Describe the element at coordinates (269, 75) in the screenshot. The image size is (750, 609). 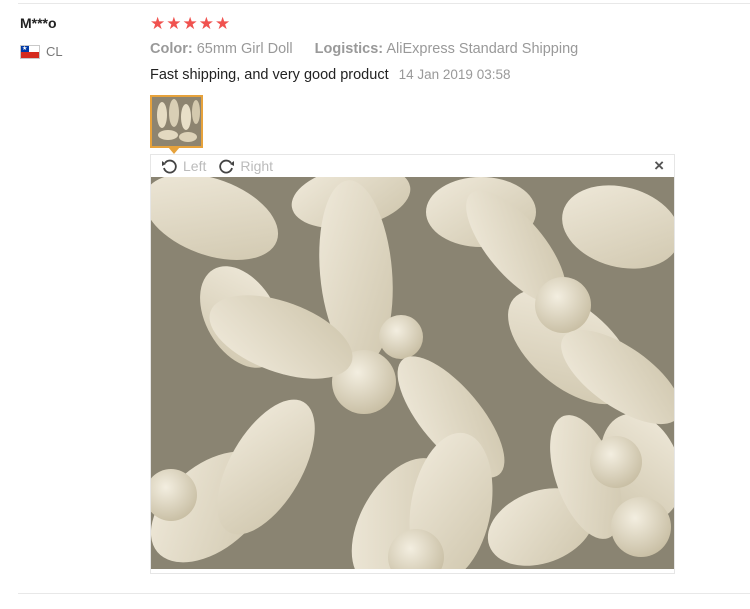
I see `review-text: Fast shipping, and very good product` at that location.